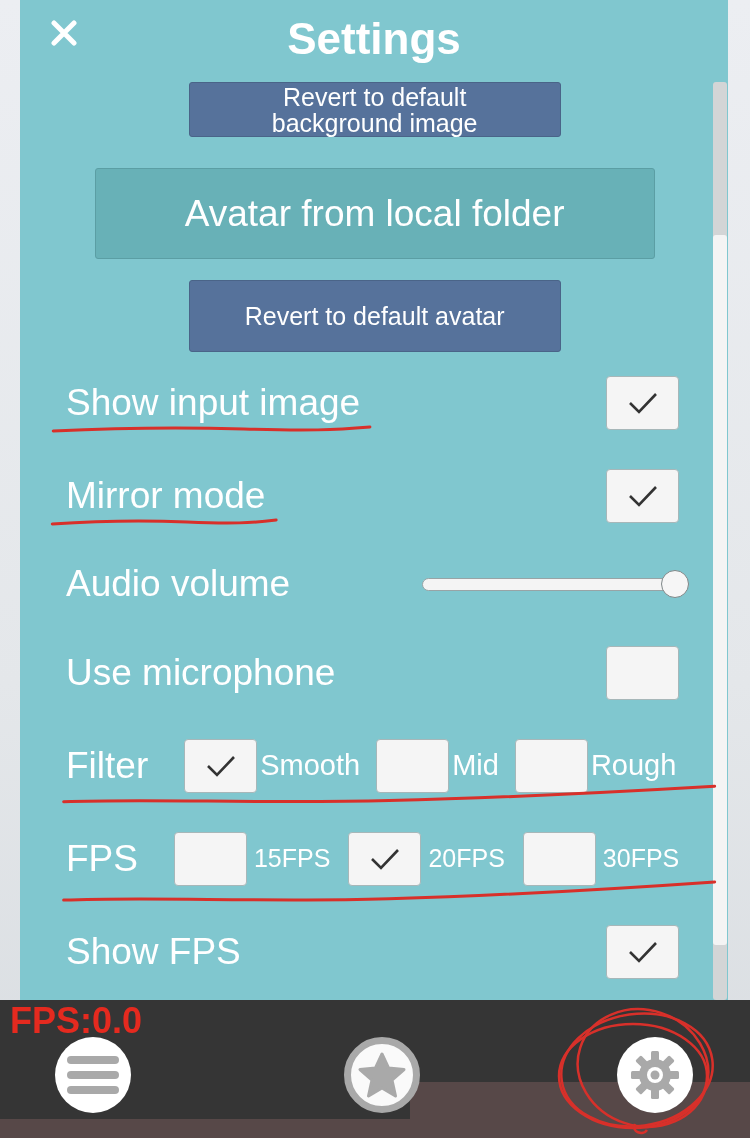  What do you see at coordinates (466, 858) in the screenshot?
I see `option-label: 20FPS` at bounding box center [466, 858].